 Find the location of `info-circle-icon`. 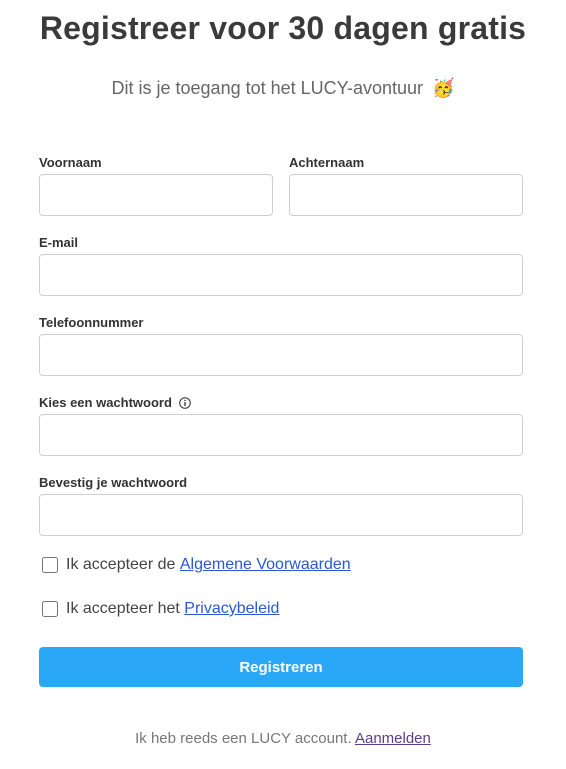

info-circle-icon is located at coordinates (184, 403).